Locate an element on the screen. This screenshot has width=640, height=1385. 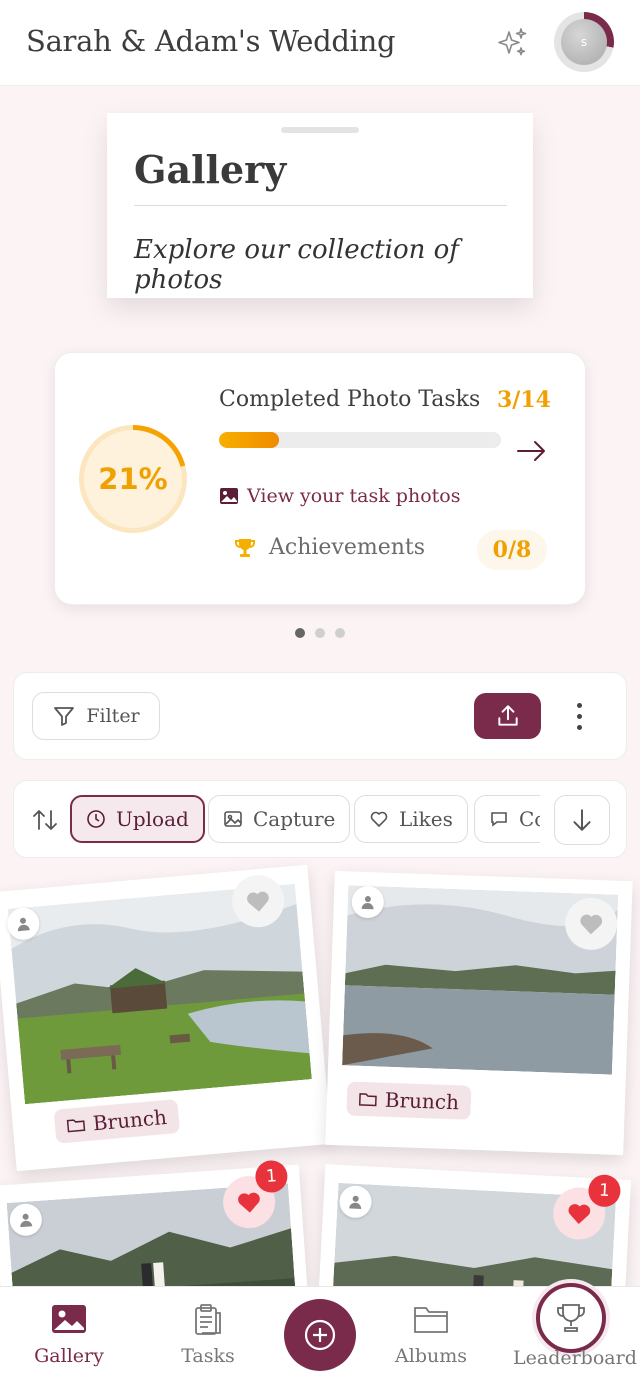
sort-chip-capture: Capture is located at coordinates (279, 819).